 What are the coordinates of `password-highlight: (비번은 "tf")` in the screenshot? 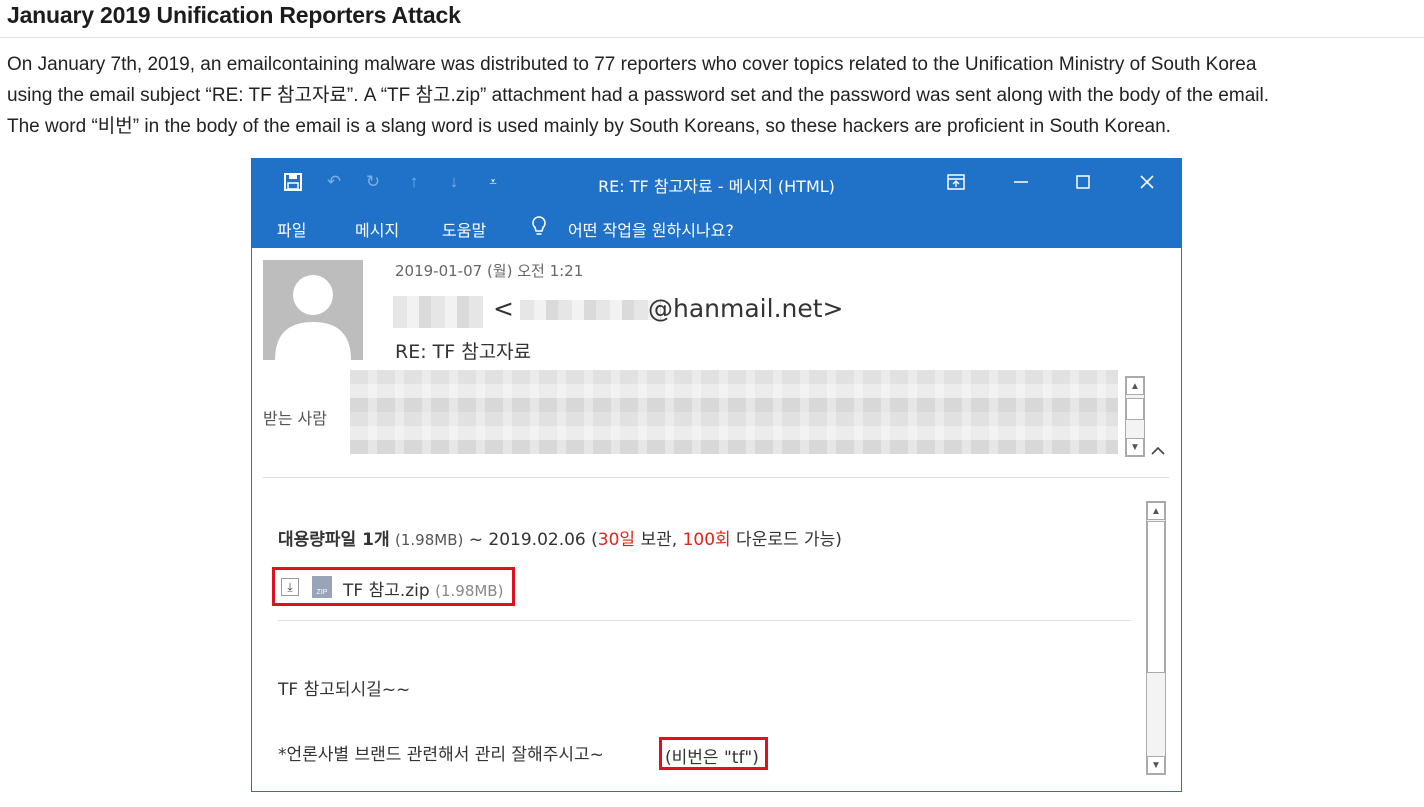 It's located at (713, 753).